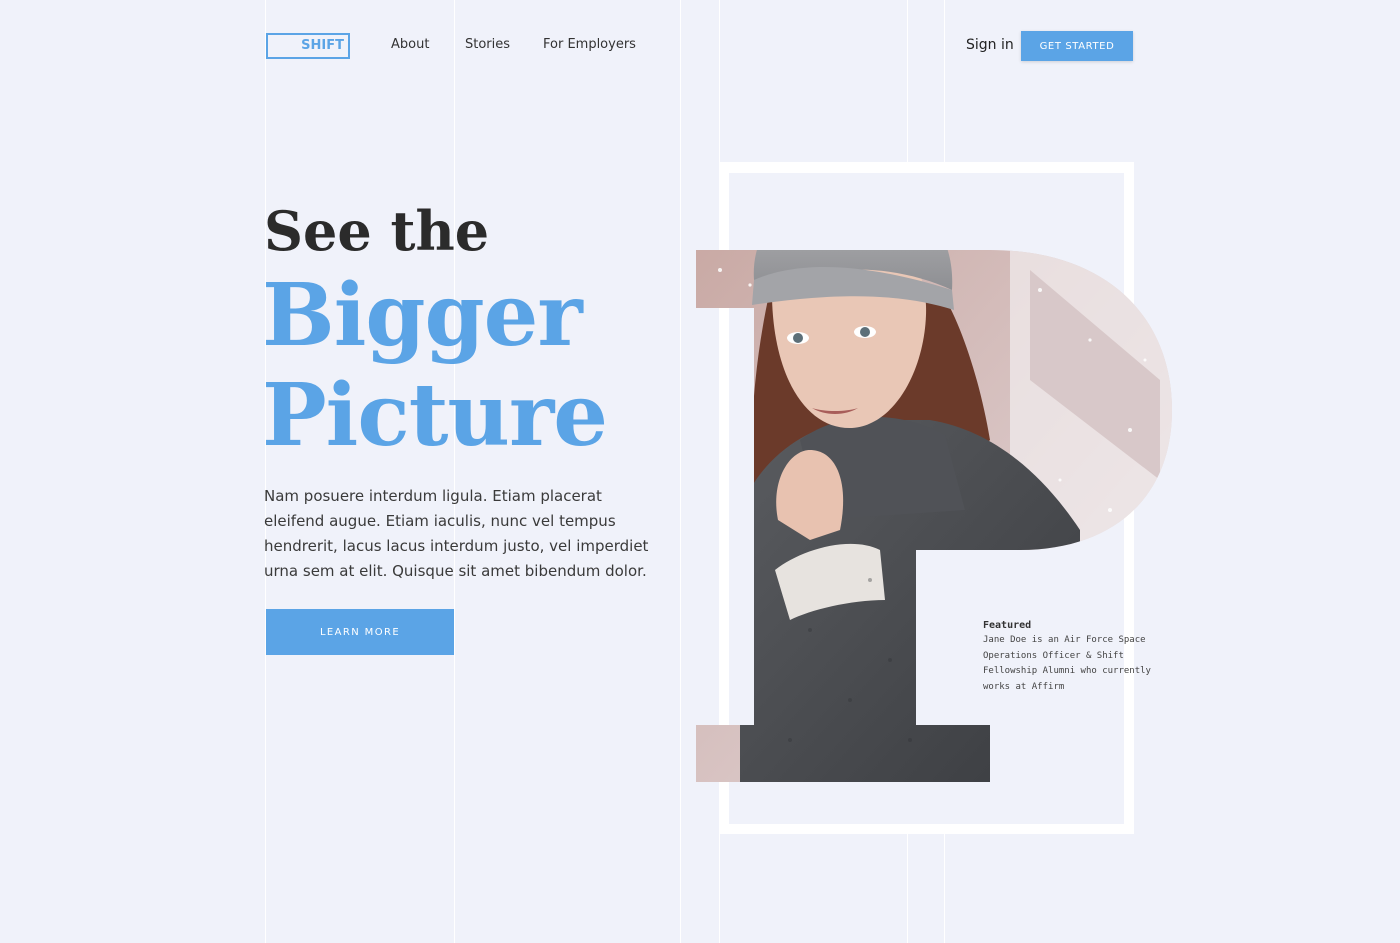 This screenshot has width=1400, height=943. I want to click on nav-stories: Stories, so click(487, 45).